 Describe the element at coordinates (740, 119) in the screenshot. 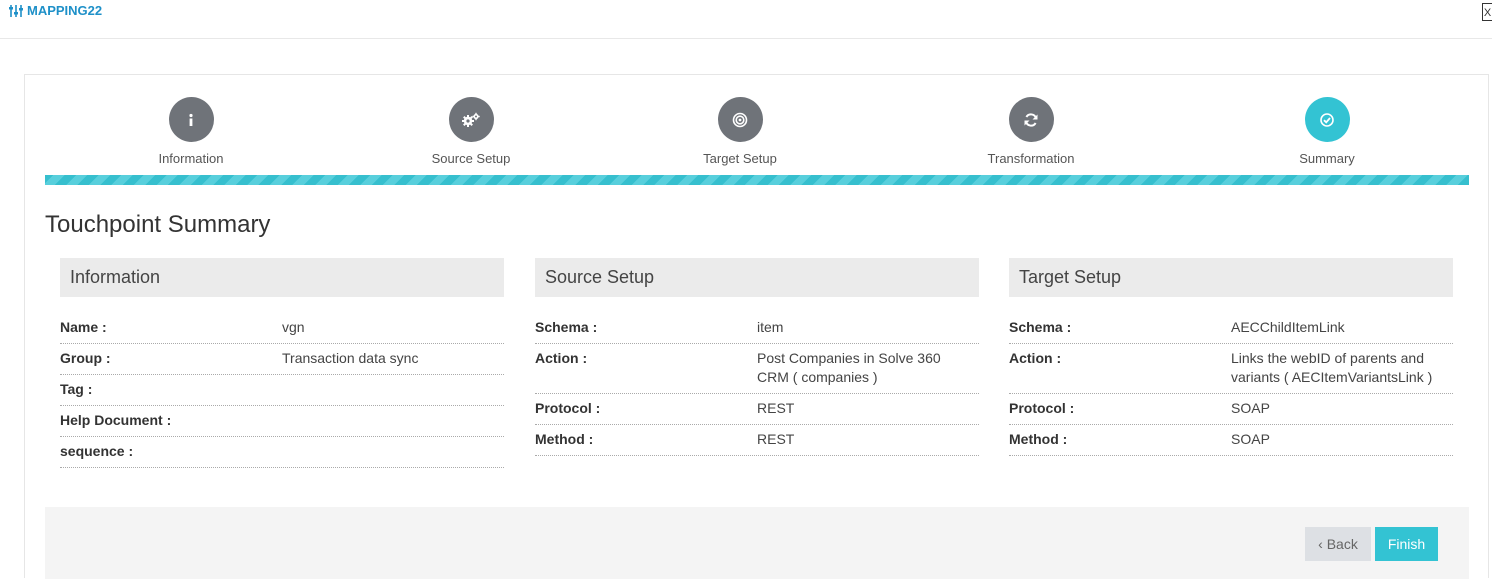

I see `target-icon` at that location.